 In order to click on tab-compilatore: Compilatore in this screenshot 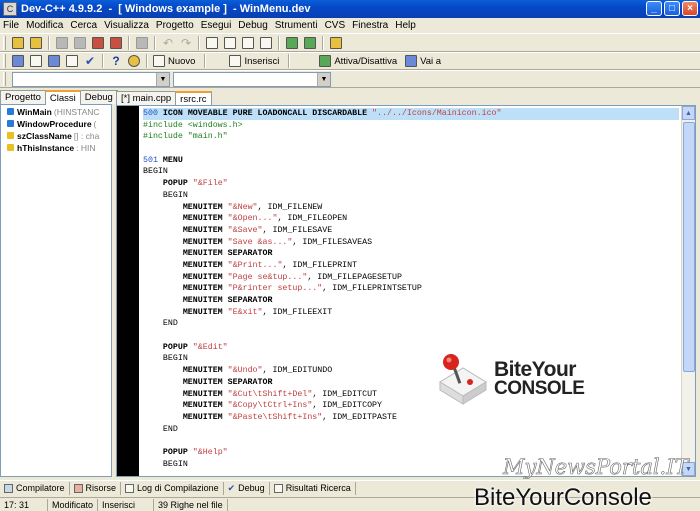, I will do `click(35, 488)`.